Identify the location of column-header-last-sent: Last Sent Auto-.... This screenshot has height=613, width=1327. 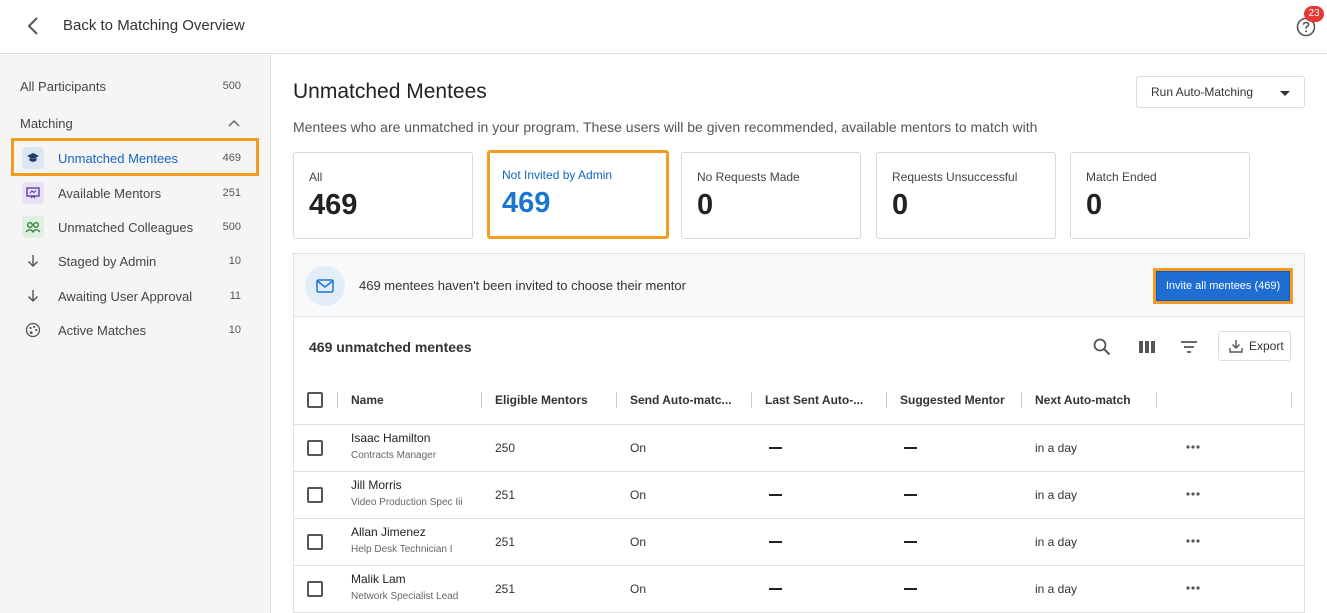
(814, 400).